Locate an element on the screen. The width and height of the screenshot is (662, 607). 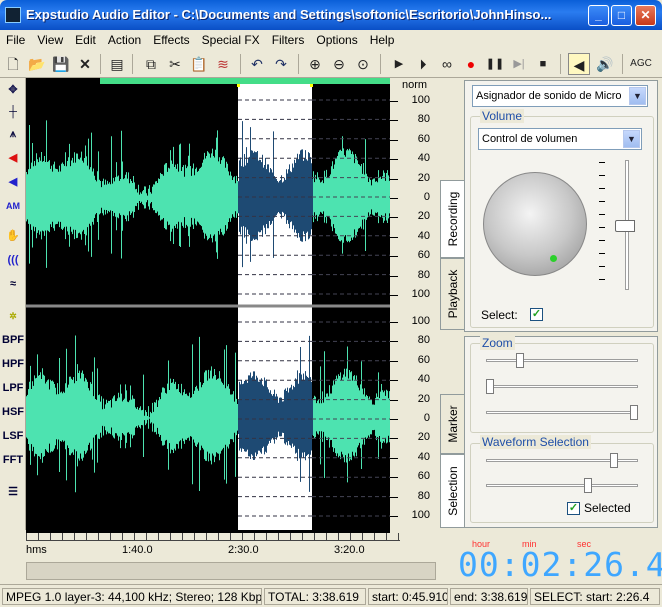
selection-end-slider is located at coordinates (562, 486).